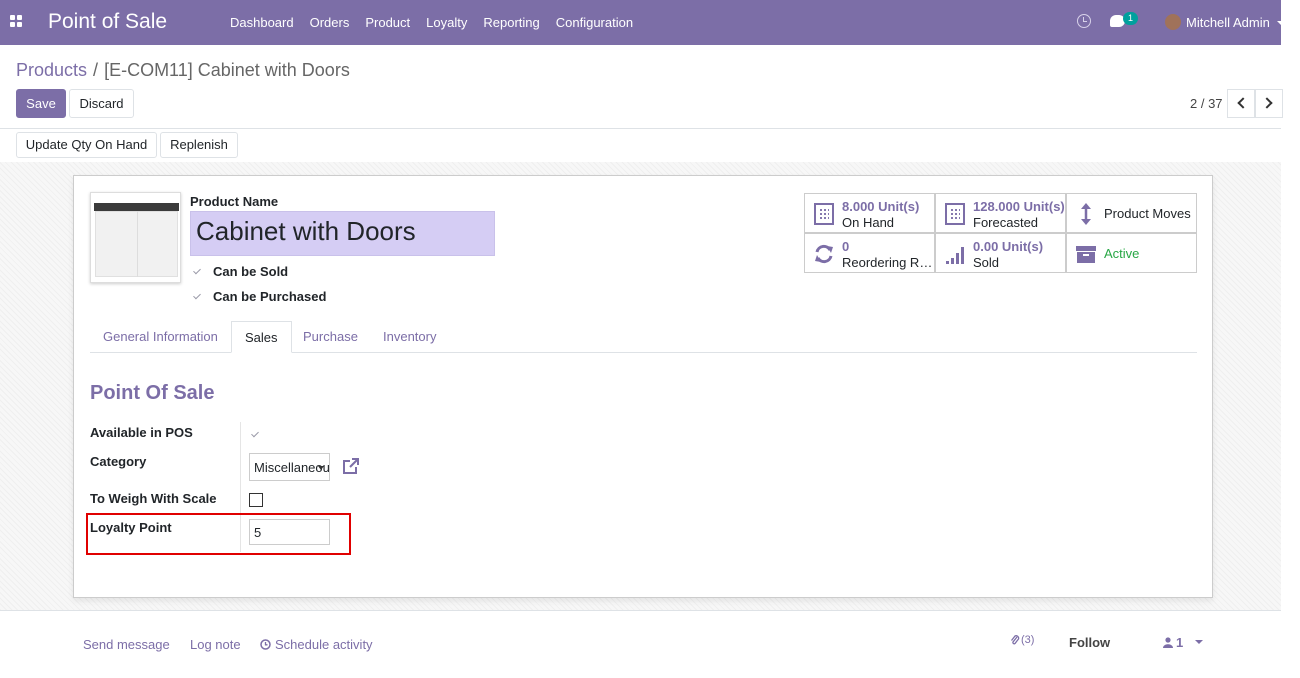  I want to click on menu-loyalty: Loyalty, so click(446, 22).